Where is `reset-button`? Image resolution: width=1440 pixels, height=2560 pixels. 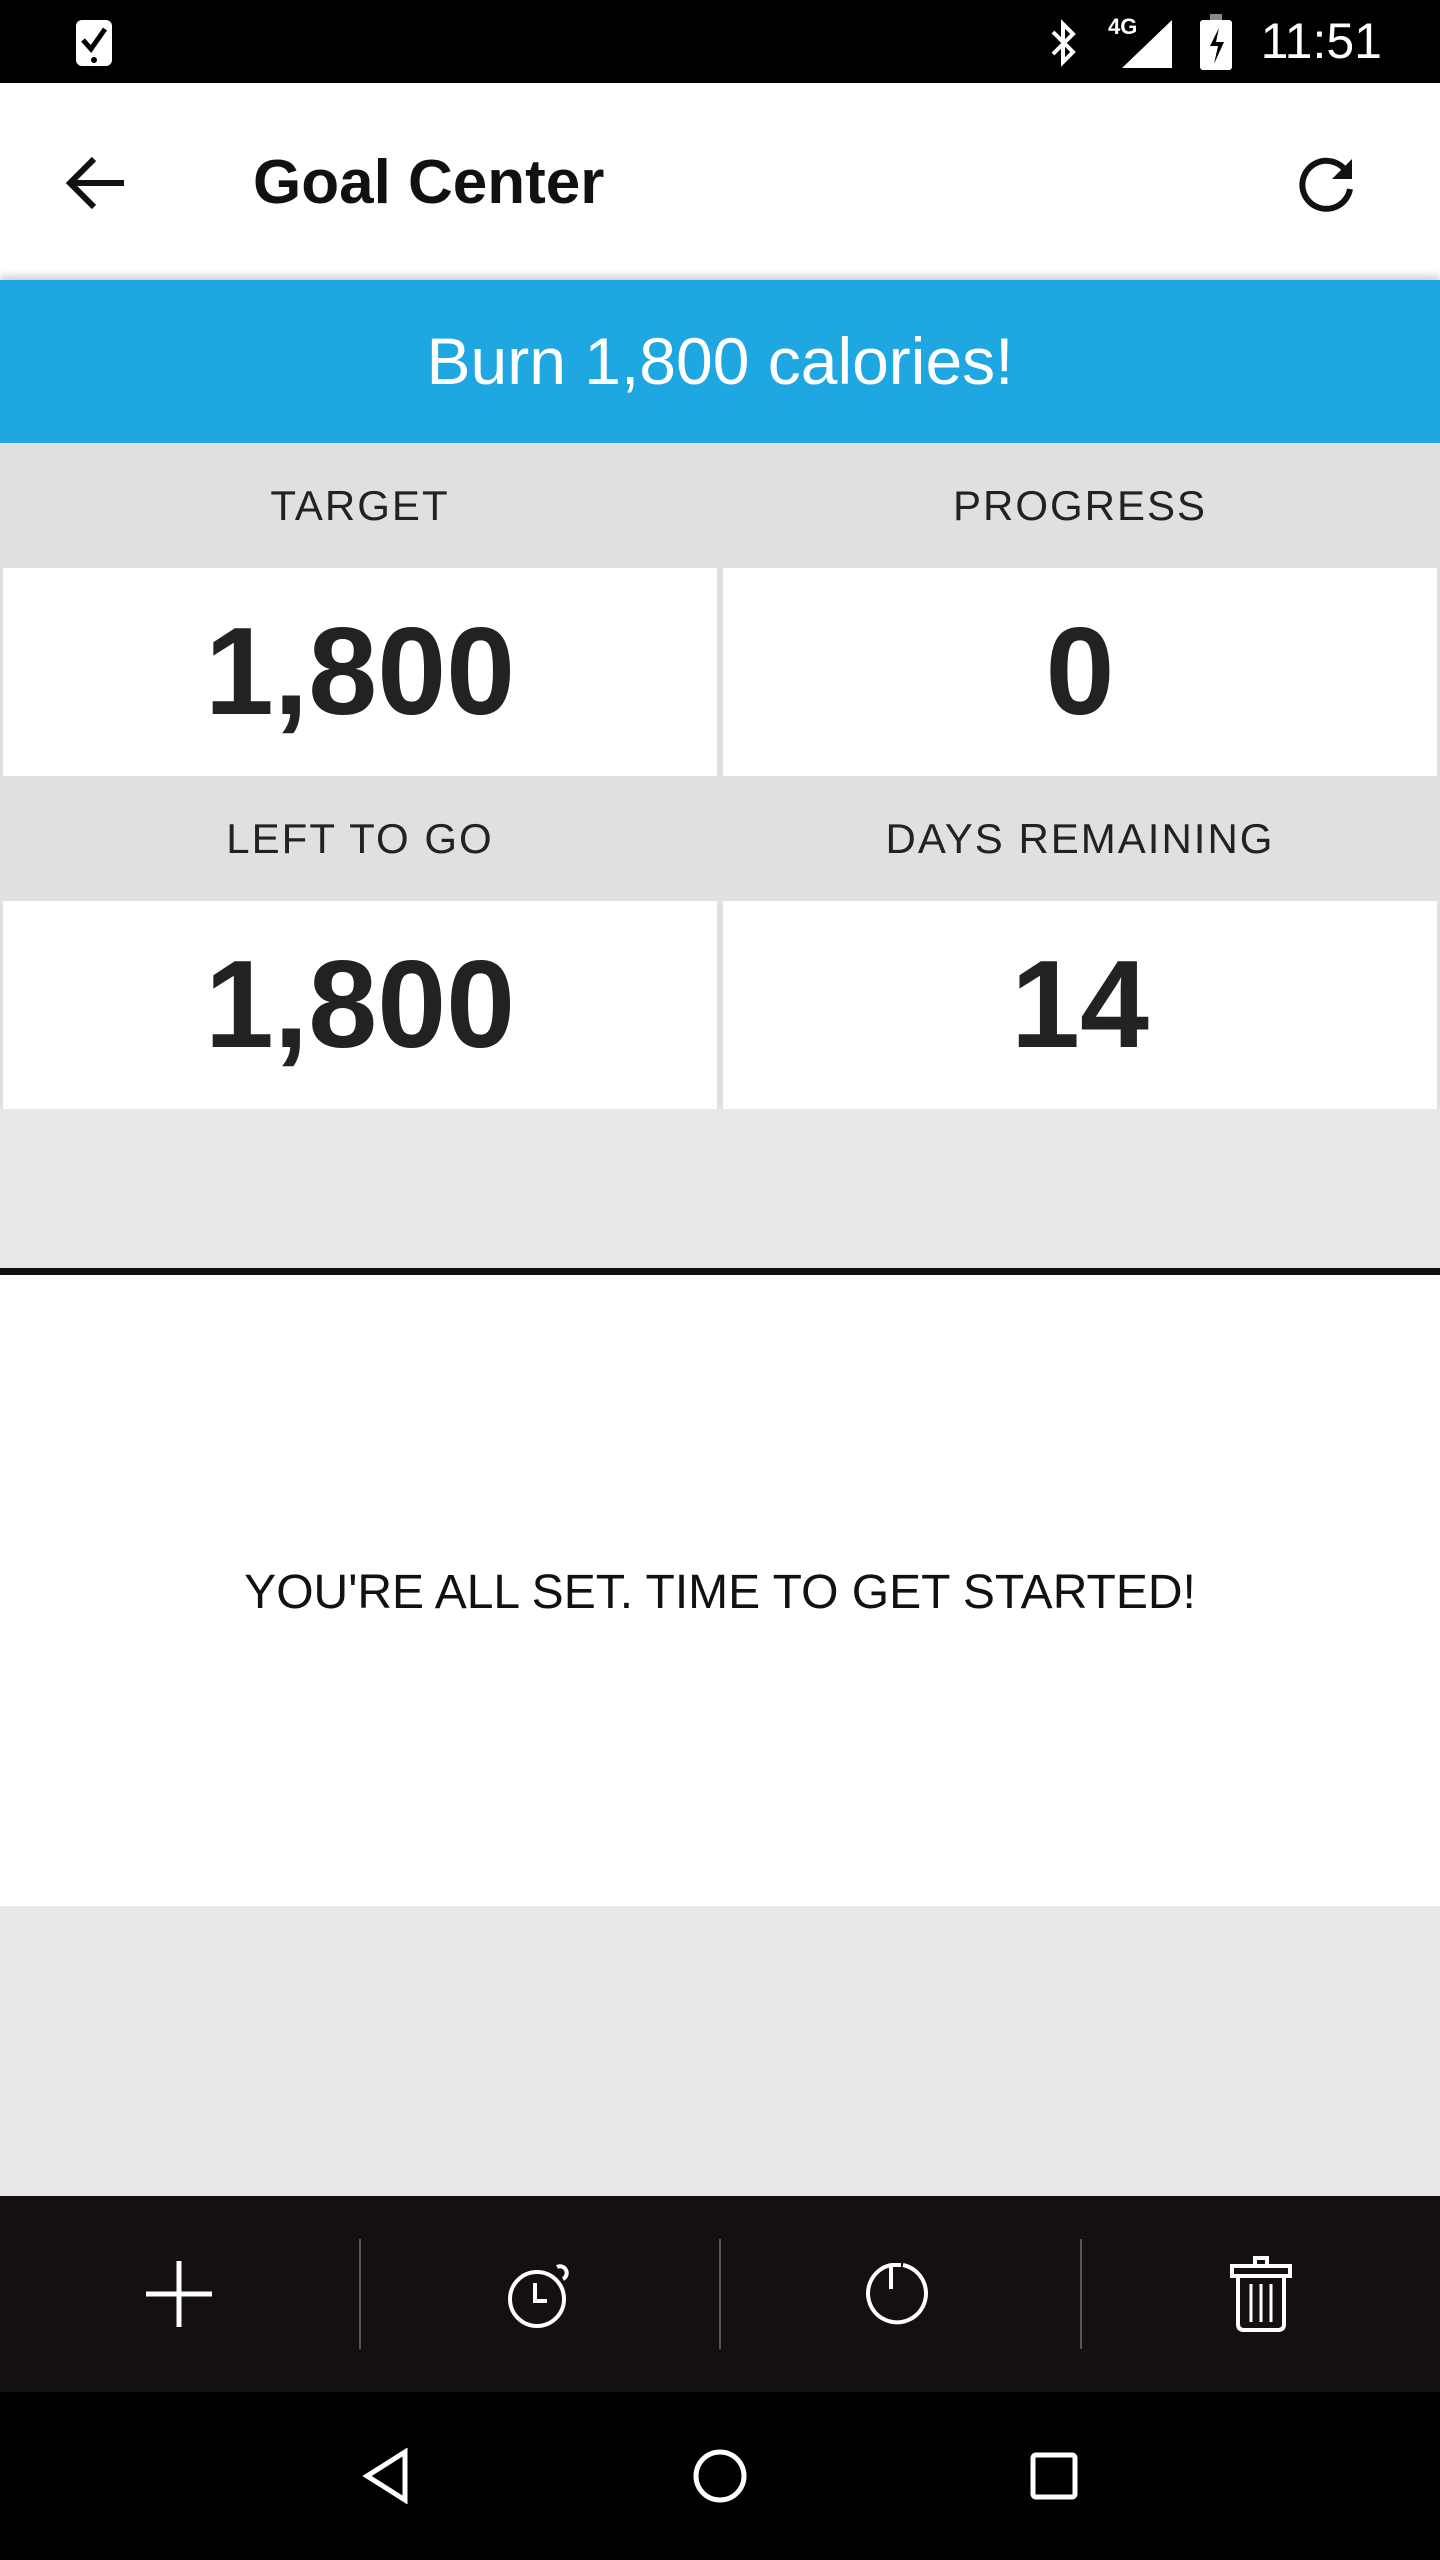 reset-button is located at coordinates (900, 2294).